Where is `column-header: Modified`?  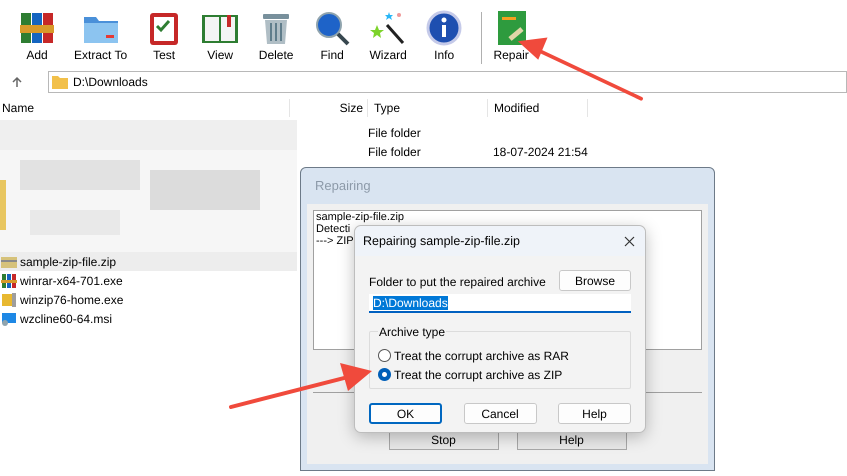
column-header: Modified is located at coordinates (538, 107).